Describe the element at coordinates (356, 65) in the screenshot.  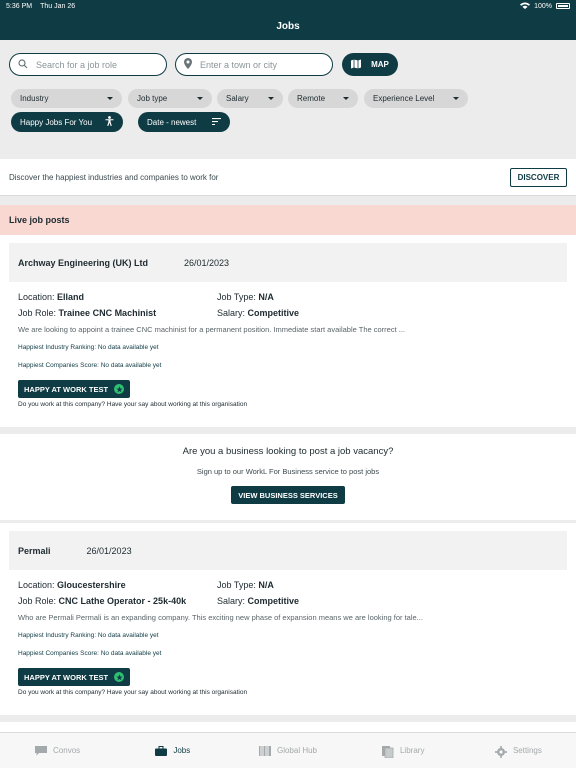
I see `map-icon` at that location.